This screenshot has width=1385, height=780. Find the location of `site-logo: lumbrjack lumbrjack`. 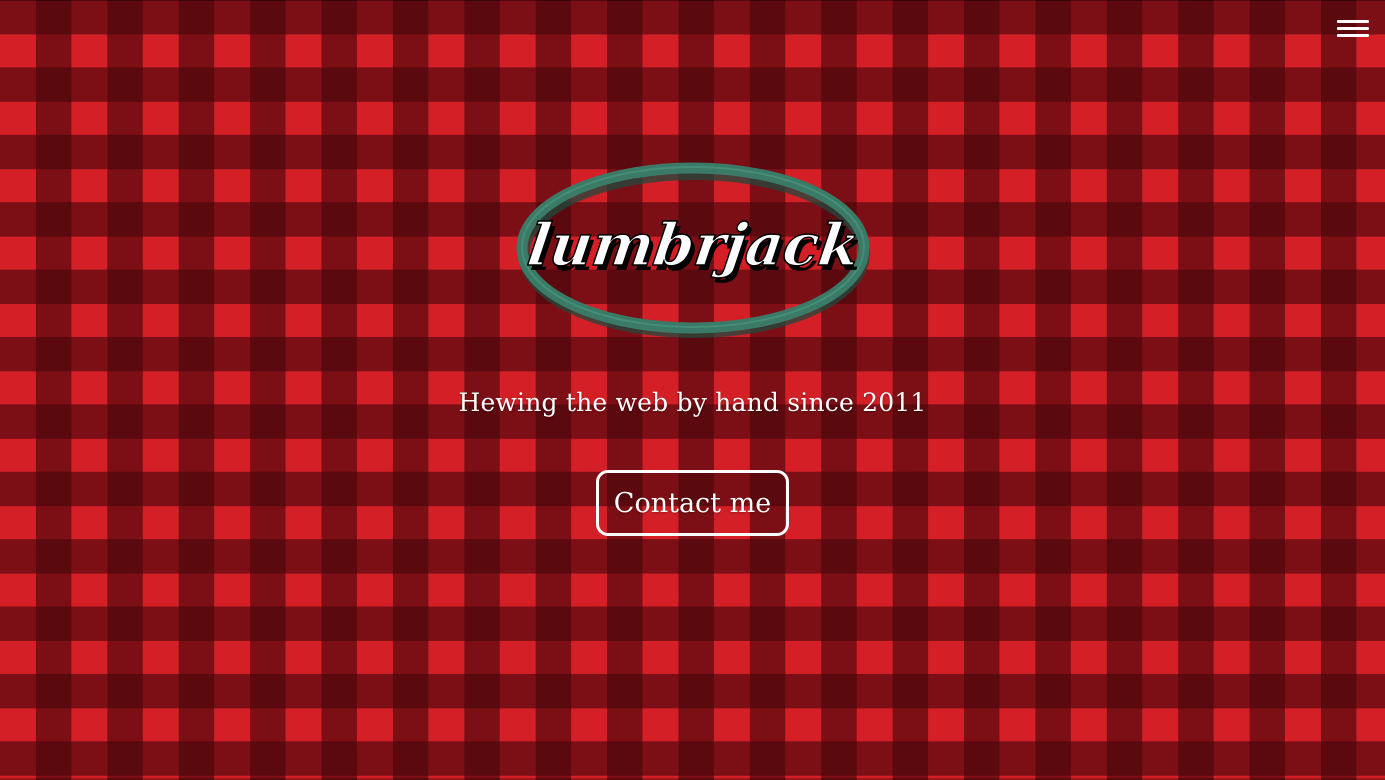

site-logo: lumbrjack lumbrjack is located at coordinates (693, 249).